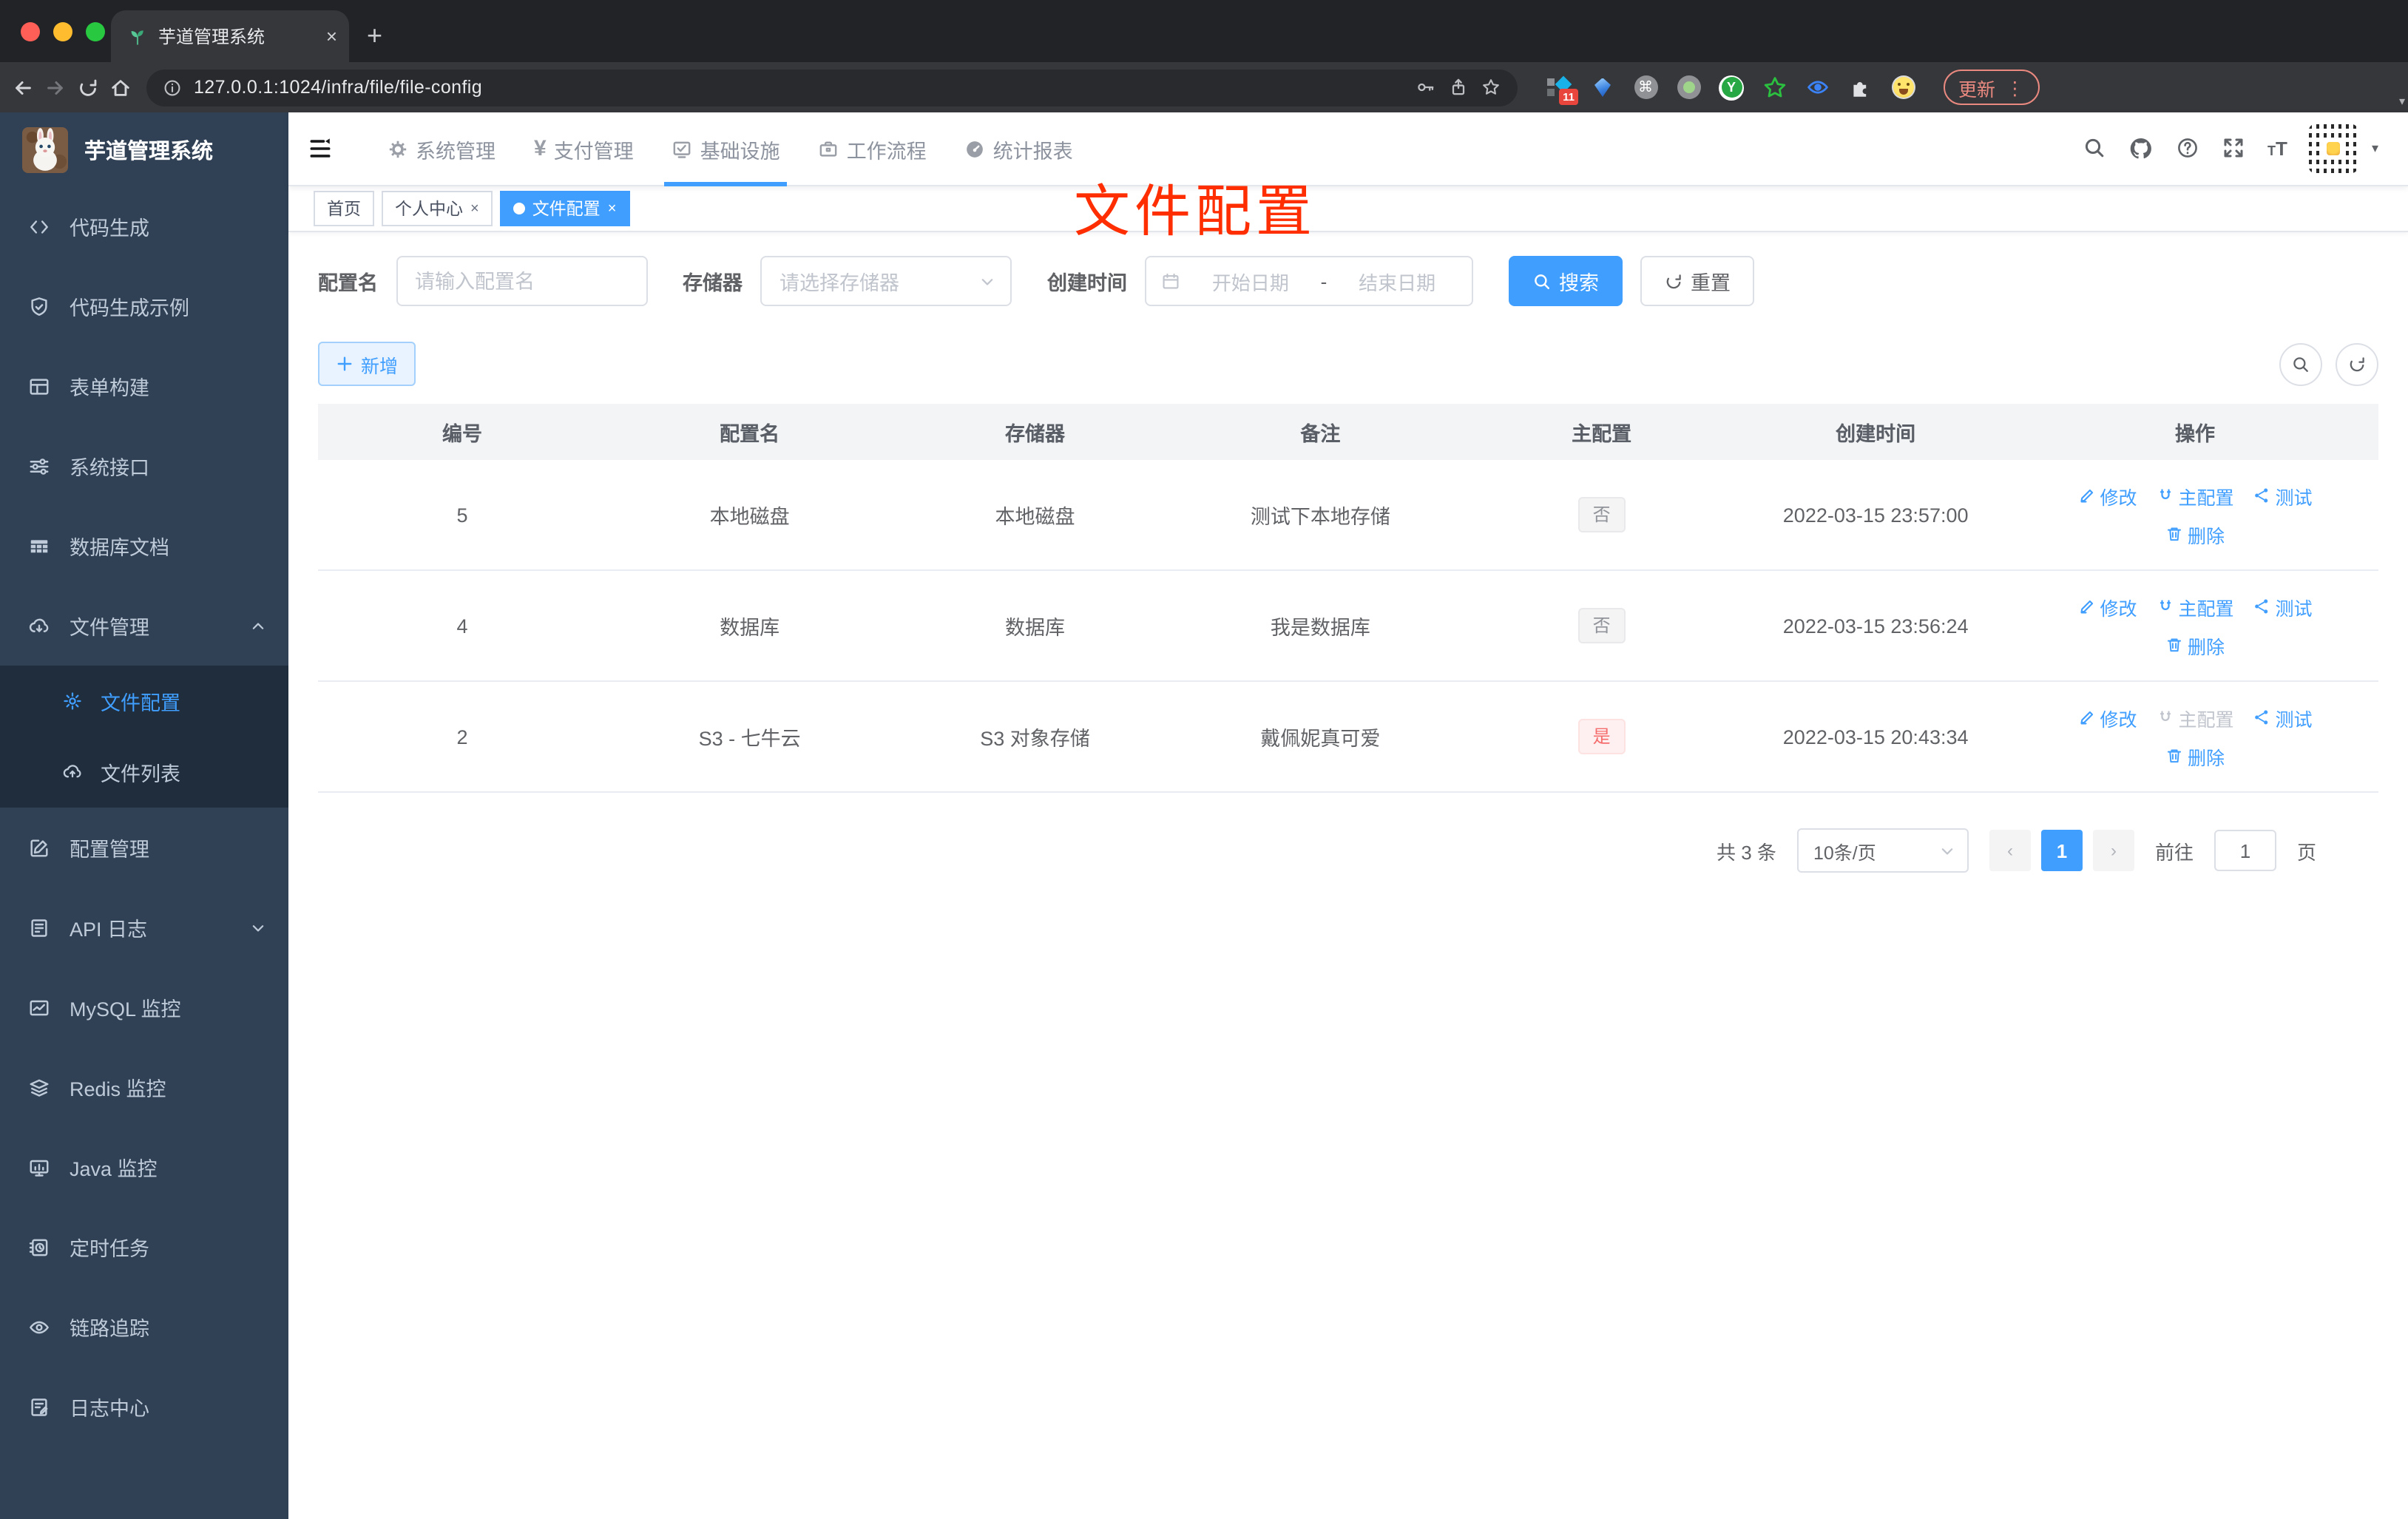 This screenshot has width=2408, height=1519. What do you see at coordinates (1697, 281) in the screenshot?
I see `reset-button: 重置` at bounding box center [1697, 281].